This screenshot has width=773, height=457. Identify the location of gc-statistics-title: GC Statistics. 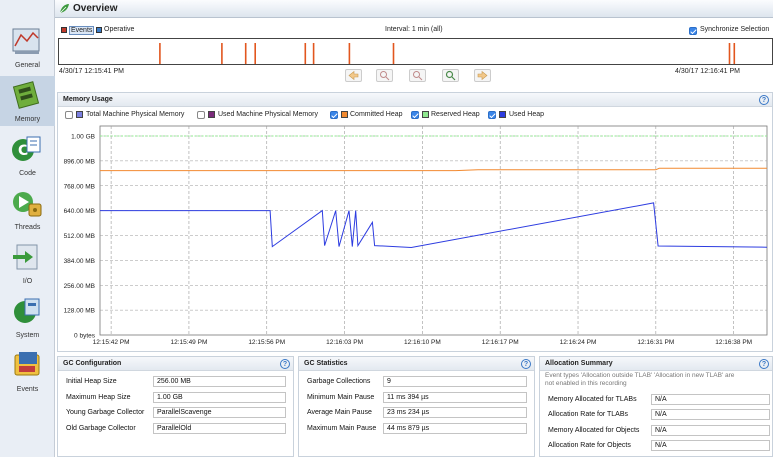
(326, 363).